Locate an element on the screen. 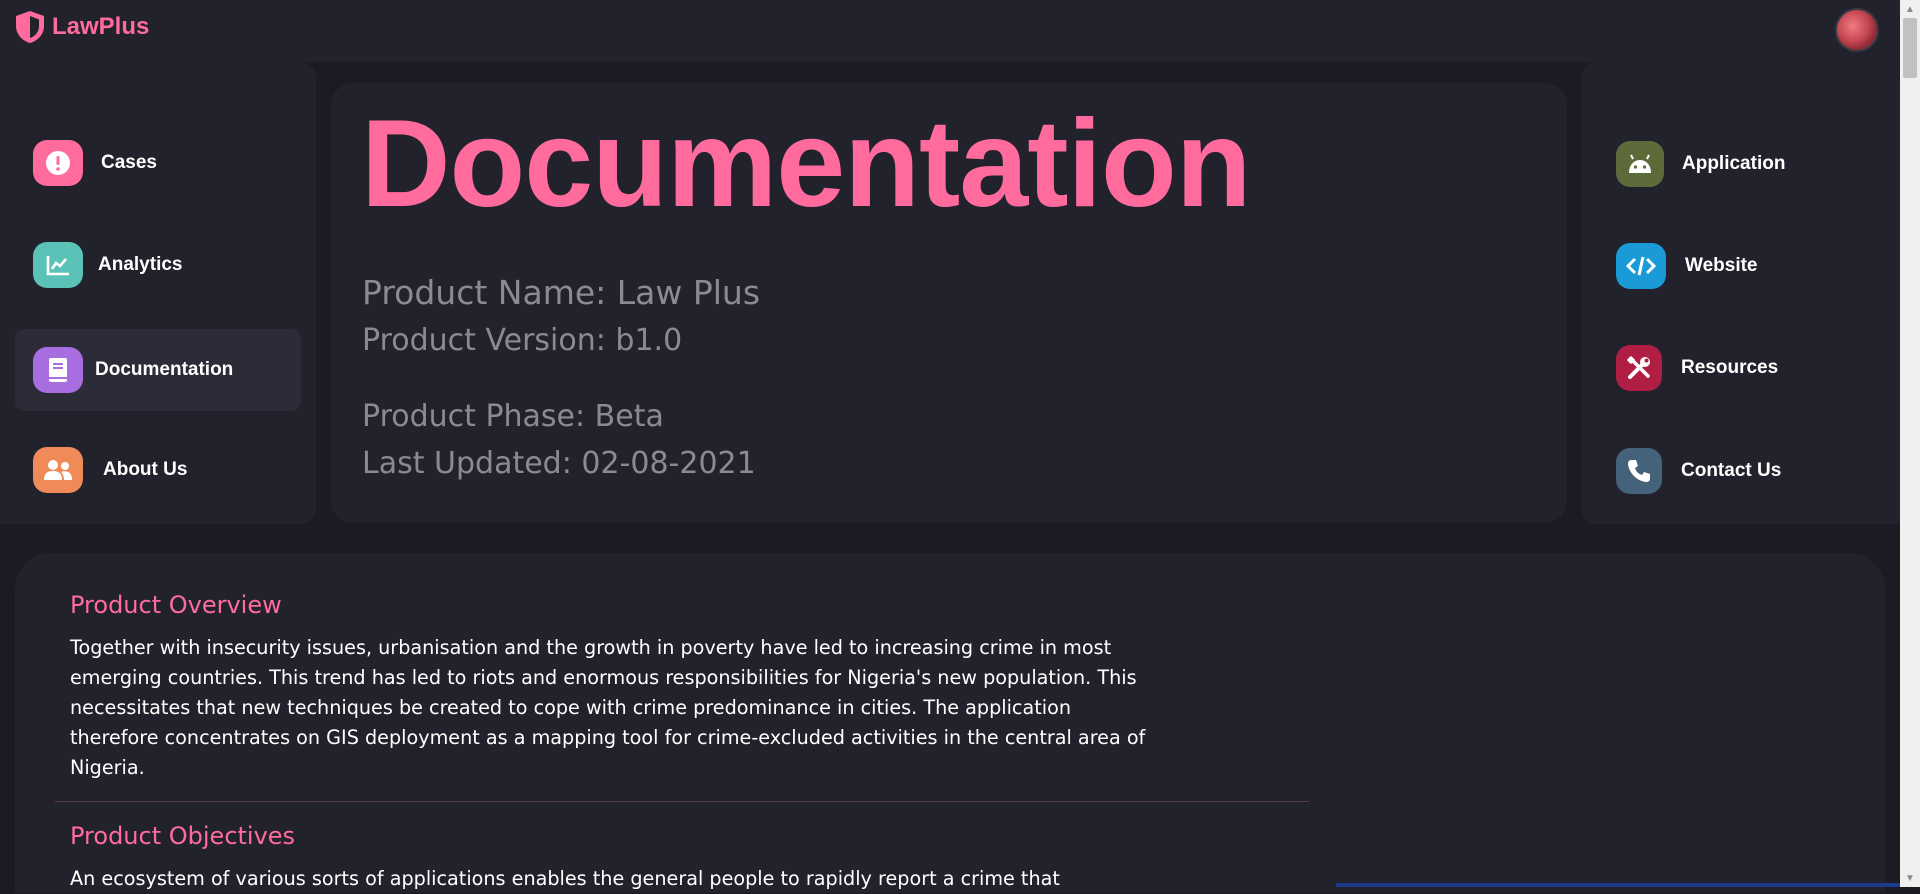 The width and height of the screenshot is (1920, 894). brand: LawPlus is located at coordinates (81, 27).